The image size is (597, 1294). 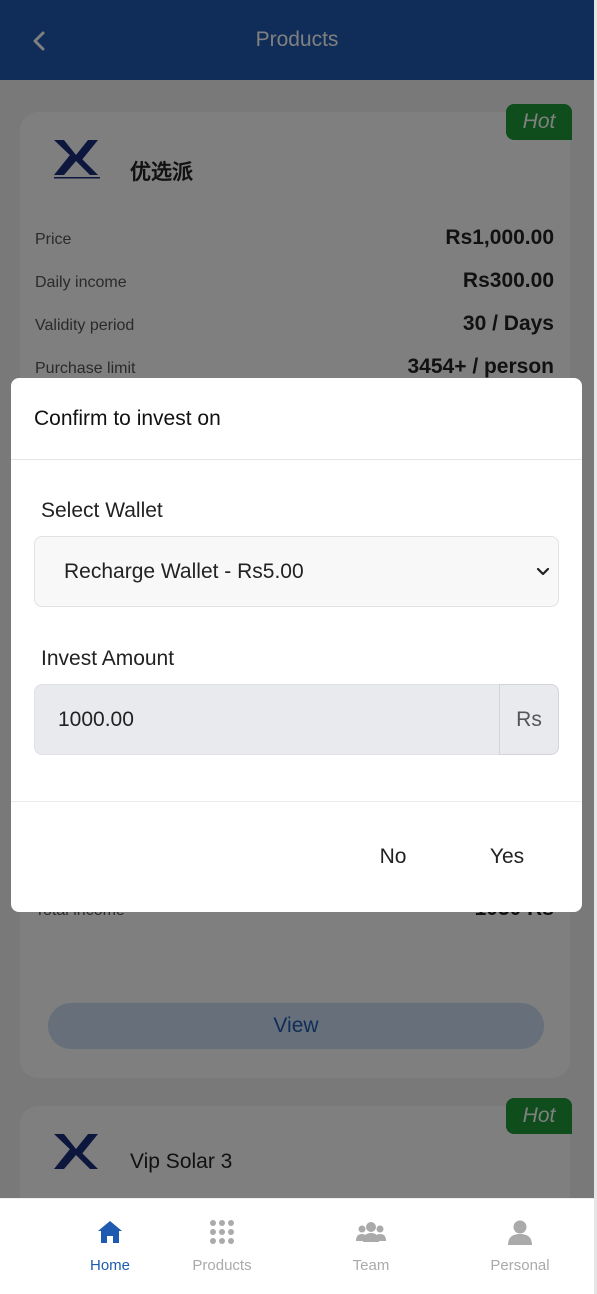 I want to click on nav-personal-label: Personal, so click(x=520, y=1265).